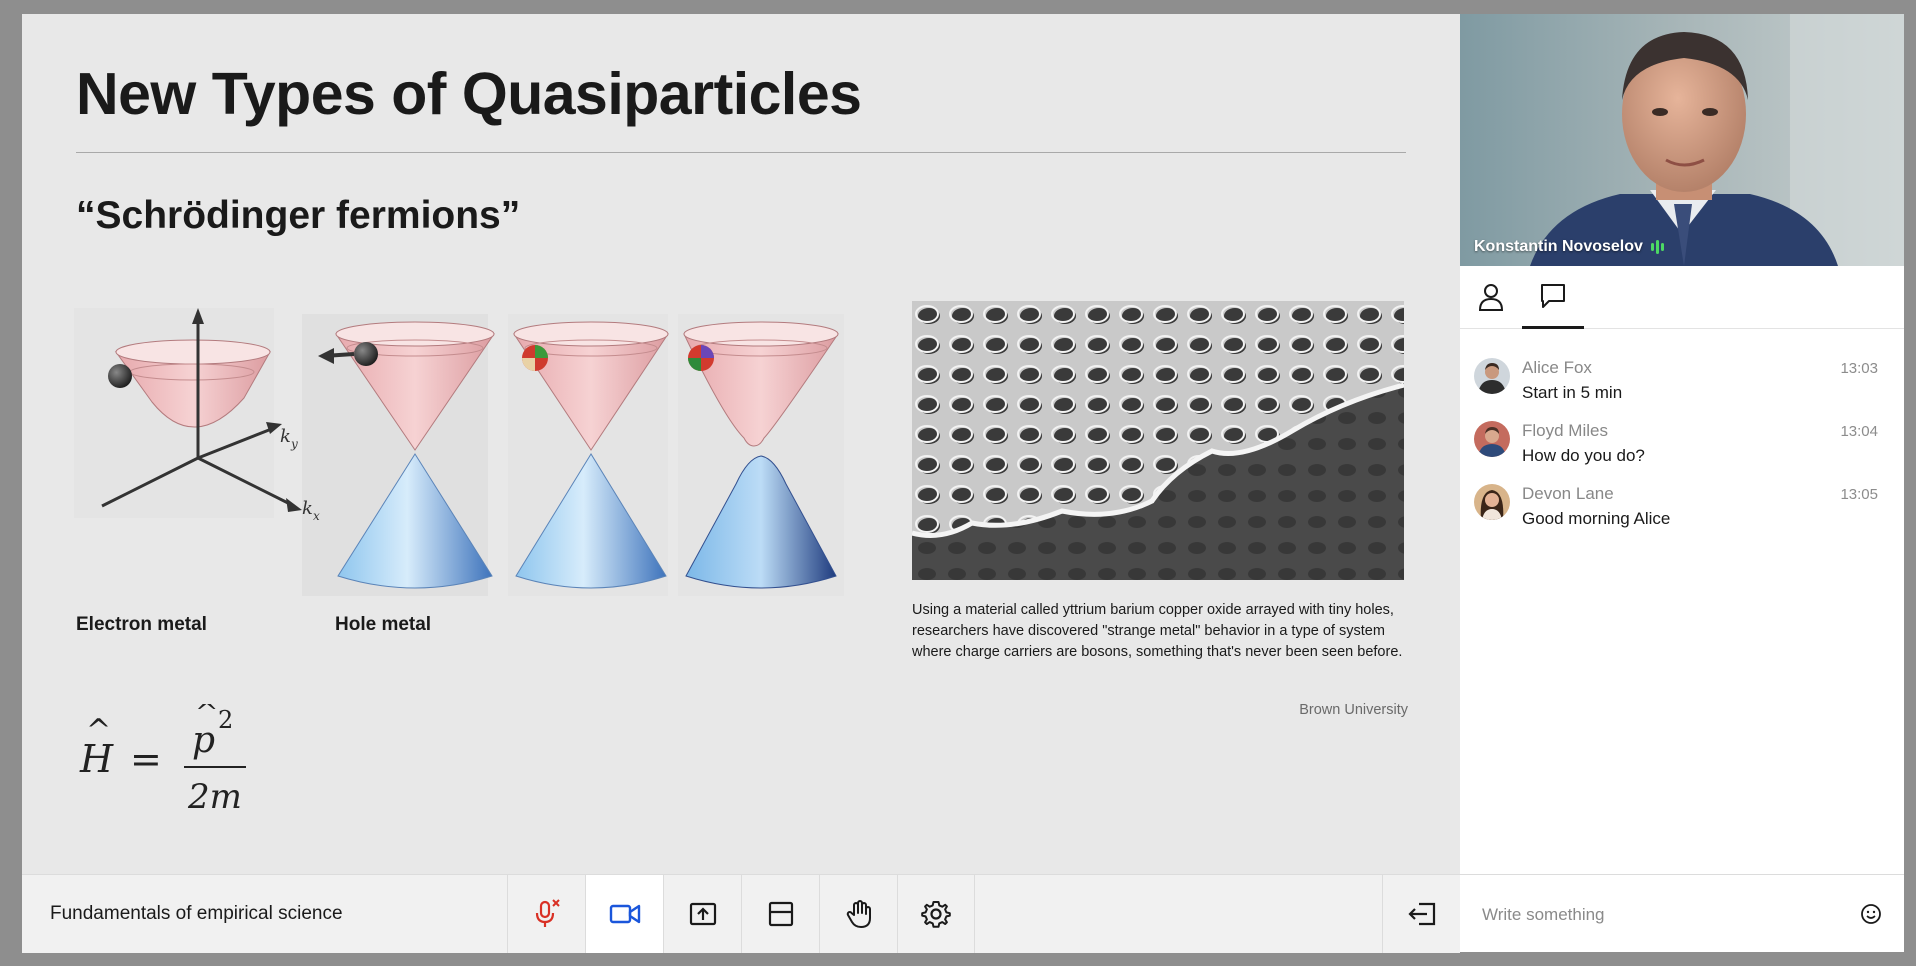 This screenshot has width=1916, height=966. What do you see at coordinates (1558, 246) in the screenshot?
I see `speaker-name: Konstantin Novoselov` at bounding box center [1558, 246].